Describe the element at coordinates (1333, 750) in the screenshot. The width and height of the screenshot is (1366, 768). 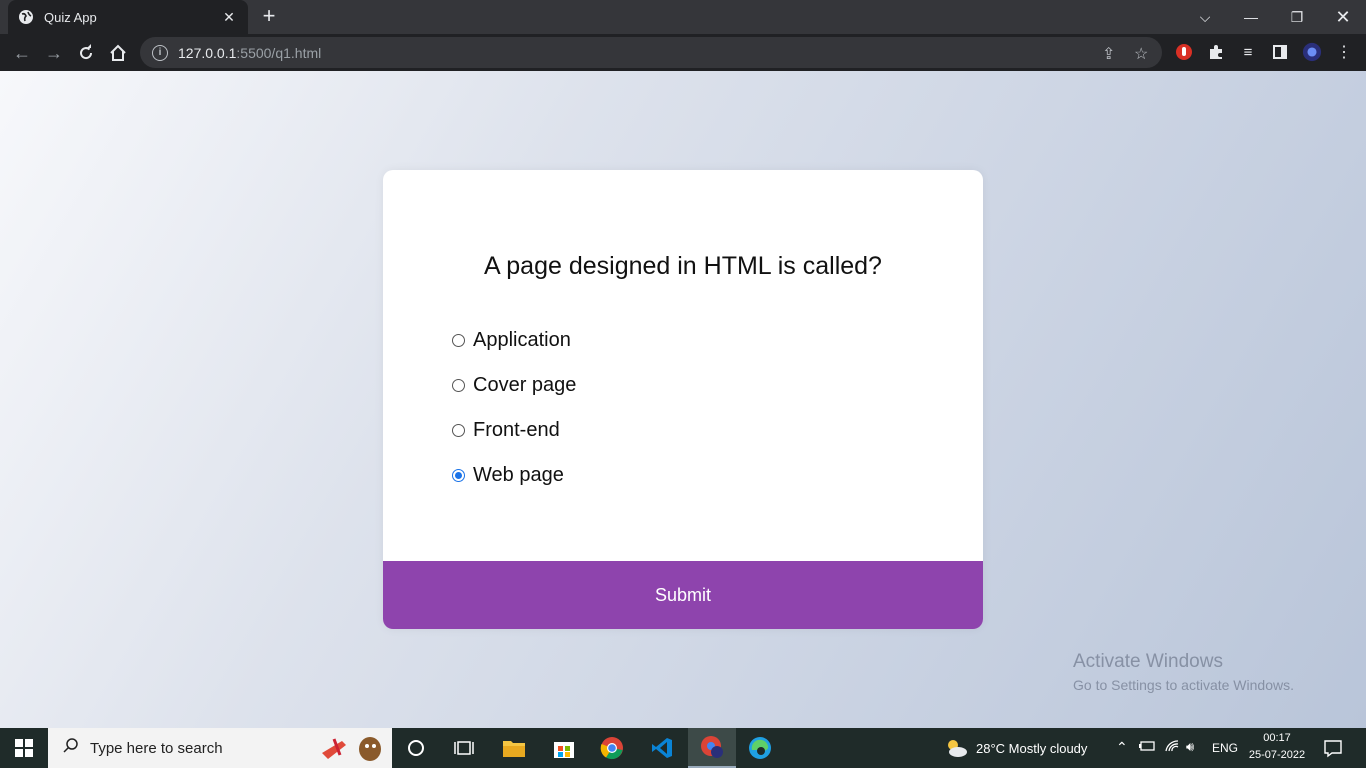
I see `notification-icon` at that location.